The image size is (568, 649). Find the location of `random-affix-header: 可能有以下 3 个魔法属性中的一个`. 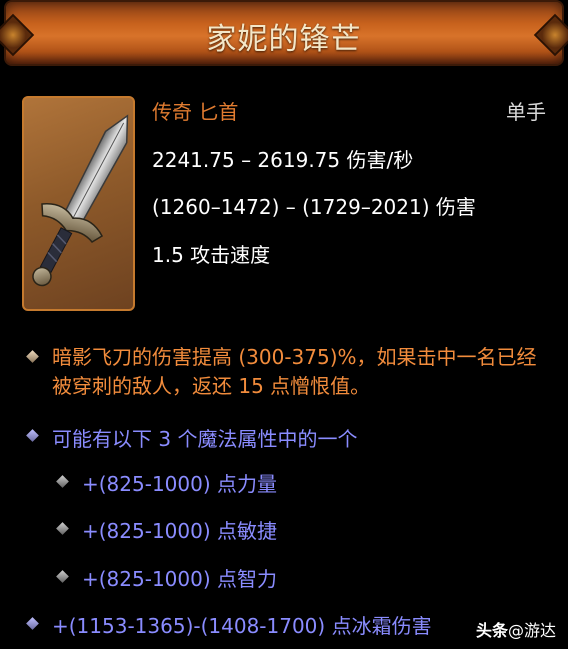

random-affix-header: 可能有以下 3 个魔法属性中的一个 is located at coordinates (205, 439).